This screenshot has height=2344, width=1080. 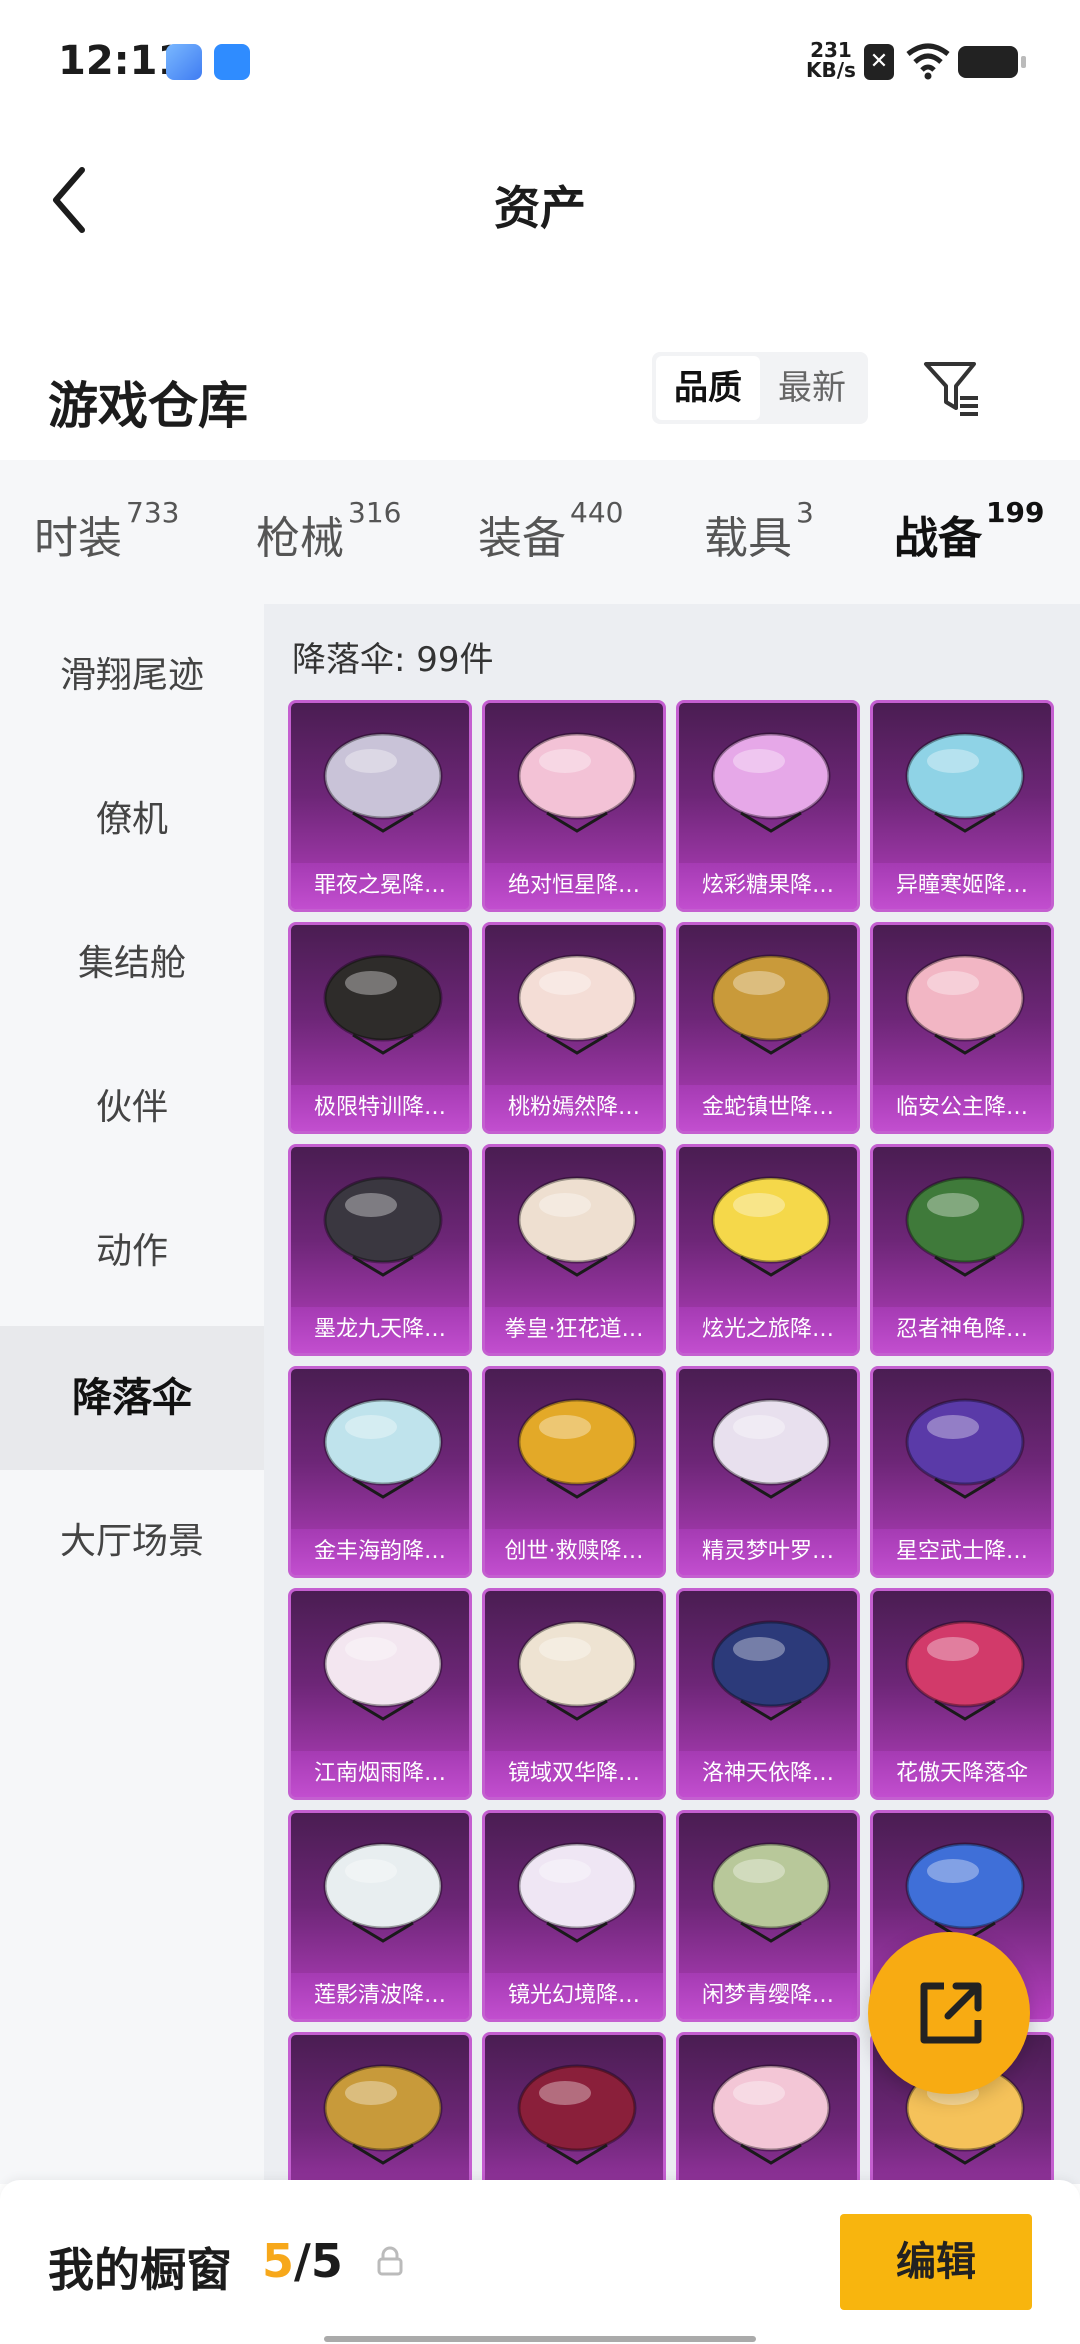 I want to click on share-icon, so click(x=951, y=2013).